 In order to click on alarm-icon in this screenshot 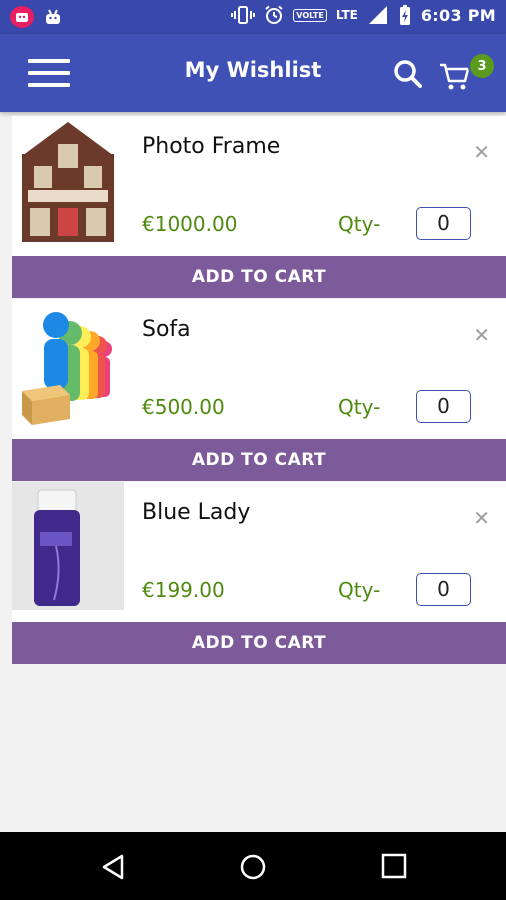, I will do `click(274, 14)`.